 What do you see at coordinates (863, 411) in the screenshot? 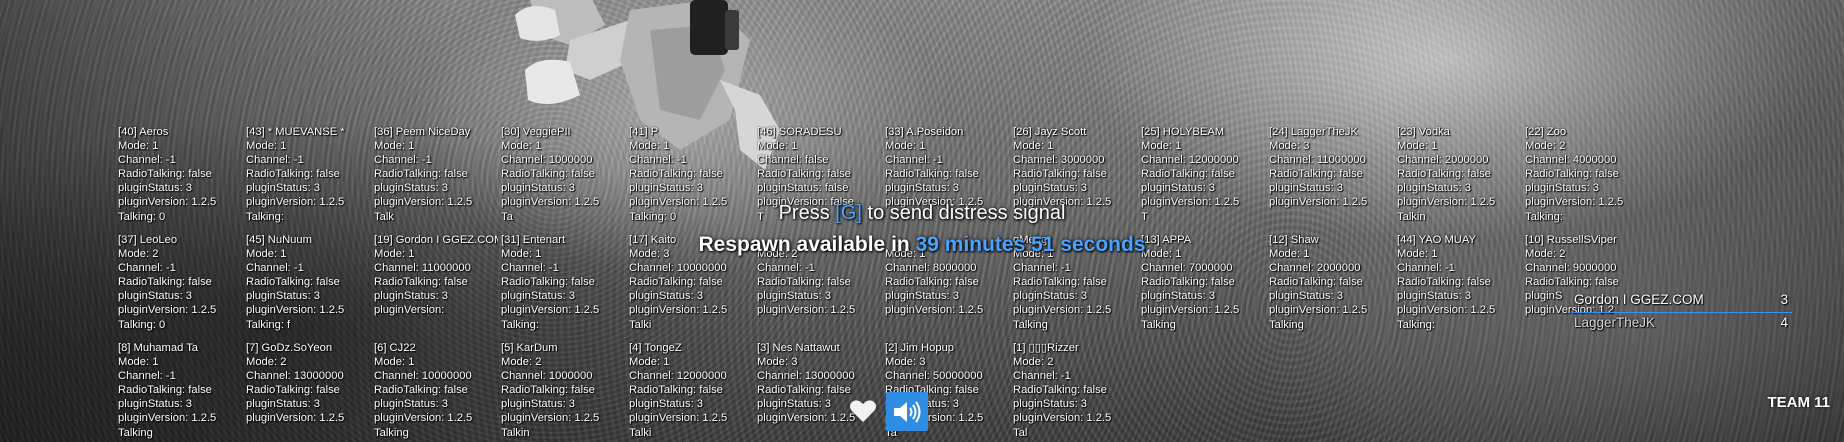
I see `heart-icon` at bounding box center [863, 411].